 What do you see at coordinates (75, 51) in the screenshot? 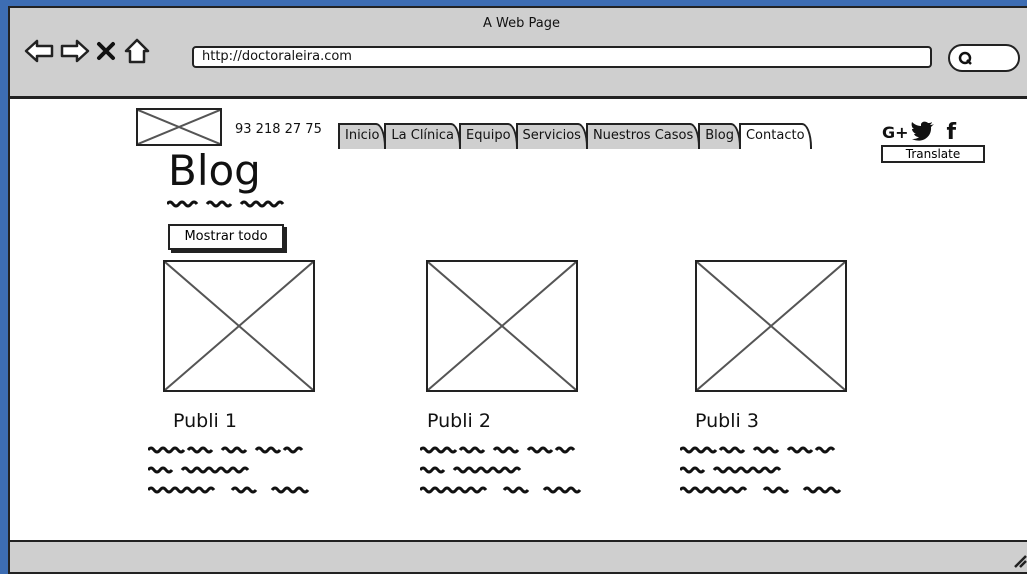
I see `forward-arrow-icon` at bounding box center [75, 51].